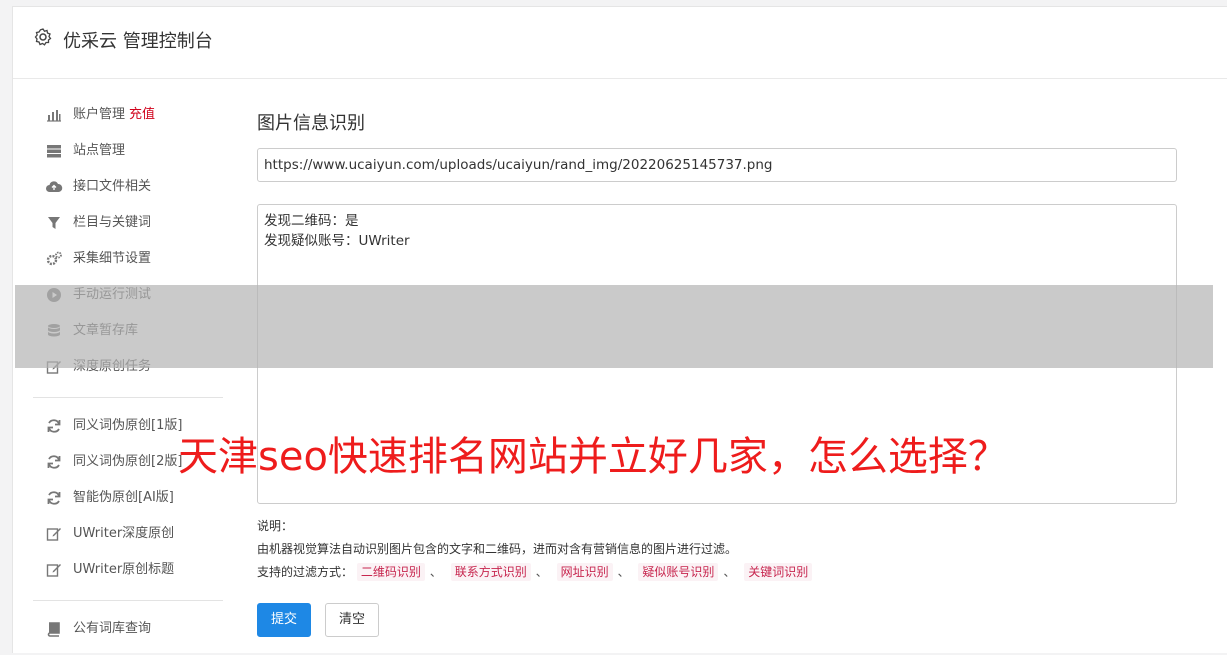 The width and height of the screenshot is (1227, 655). What do you see at coordinates (43, 37) in the screenshot?
I see `gear-icon` at bounding box center [43, 37].